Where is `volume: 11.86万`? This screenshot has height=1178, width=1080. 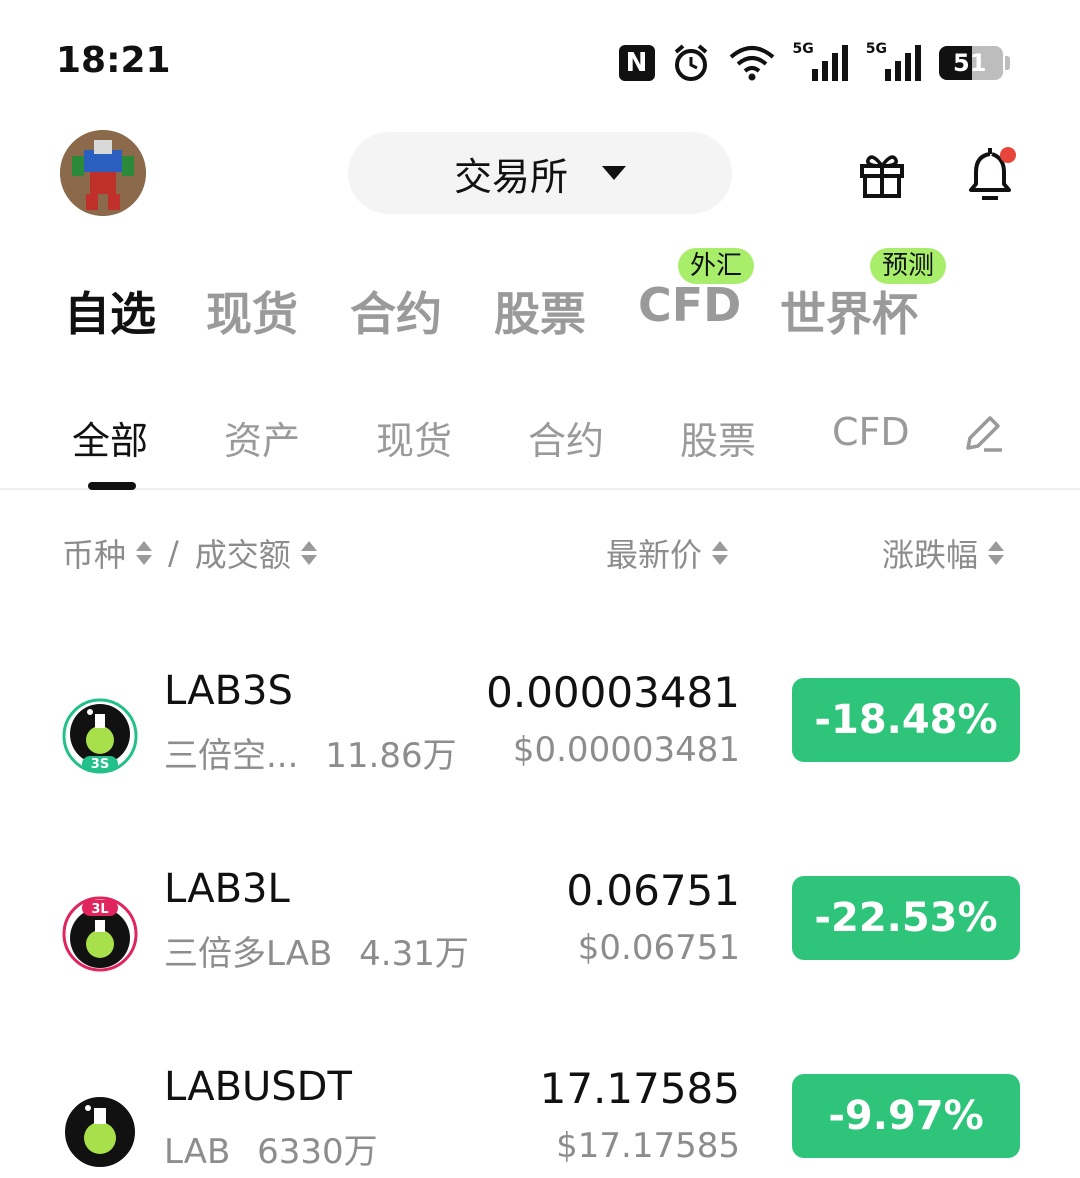
volume: 11.86万 is located at coordinates (391, 756).